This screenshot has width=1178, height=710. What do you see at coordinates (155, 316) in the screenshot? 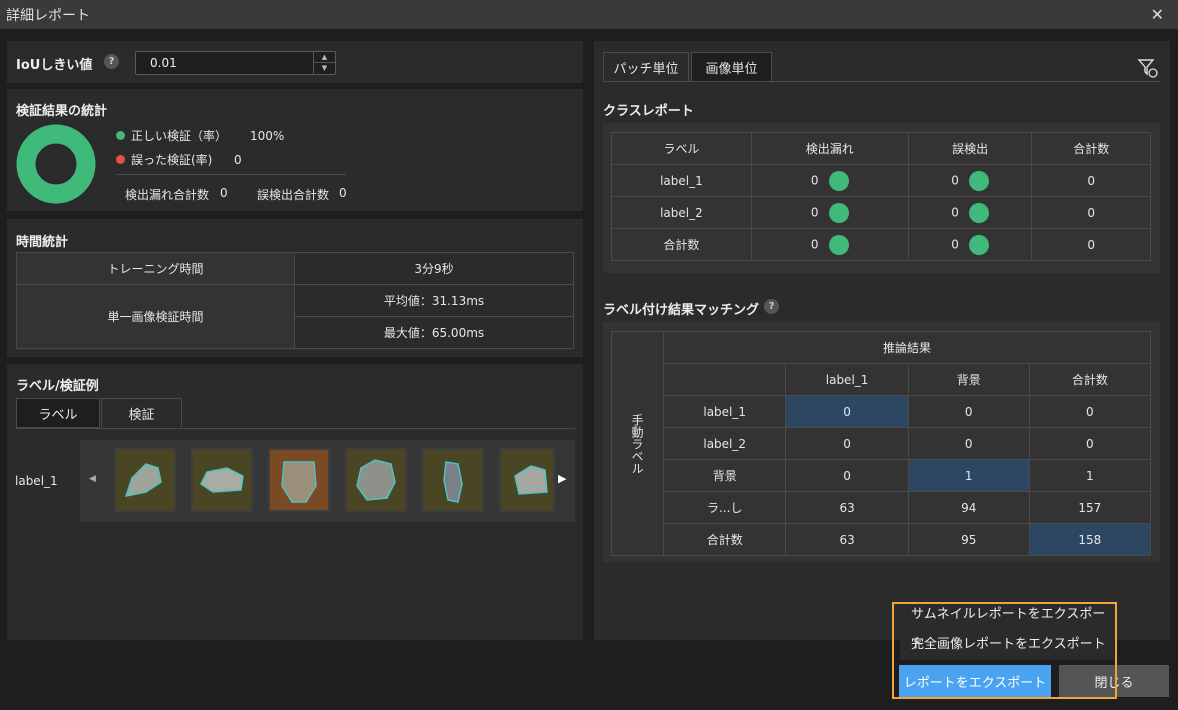
I see `single-label: 単一画像検証時間` at bounding box center [155, 316].